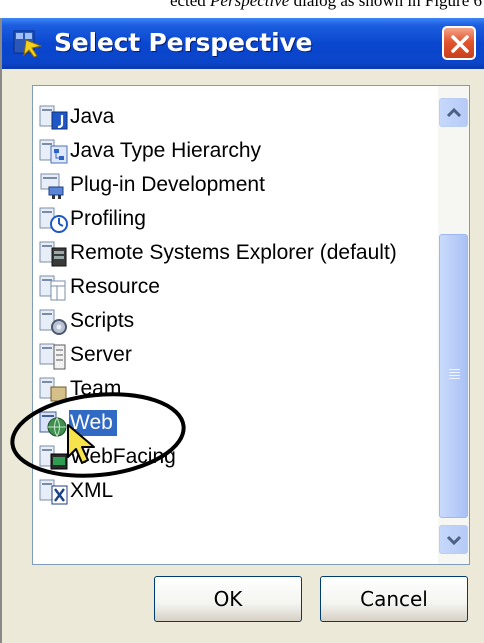 Image resolution: width=484 pixels, height=643 pixels. Describe the element at coordinates (108, 218) in the screenshot. I see `perspective-label: Profiling` at that location.